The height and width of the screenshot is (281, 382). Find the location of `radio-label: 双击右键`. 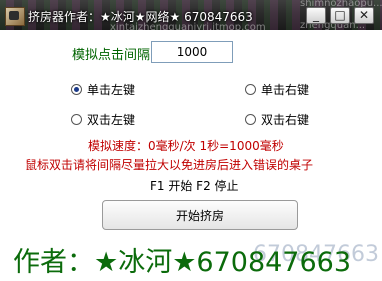

radio-label: 双击右键 is located at coordinates (285, 120).